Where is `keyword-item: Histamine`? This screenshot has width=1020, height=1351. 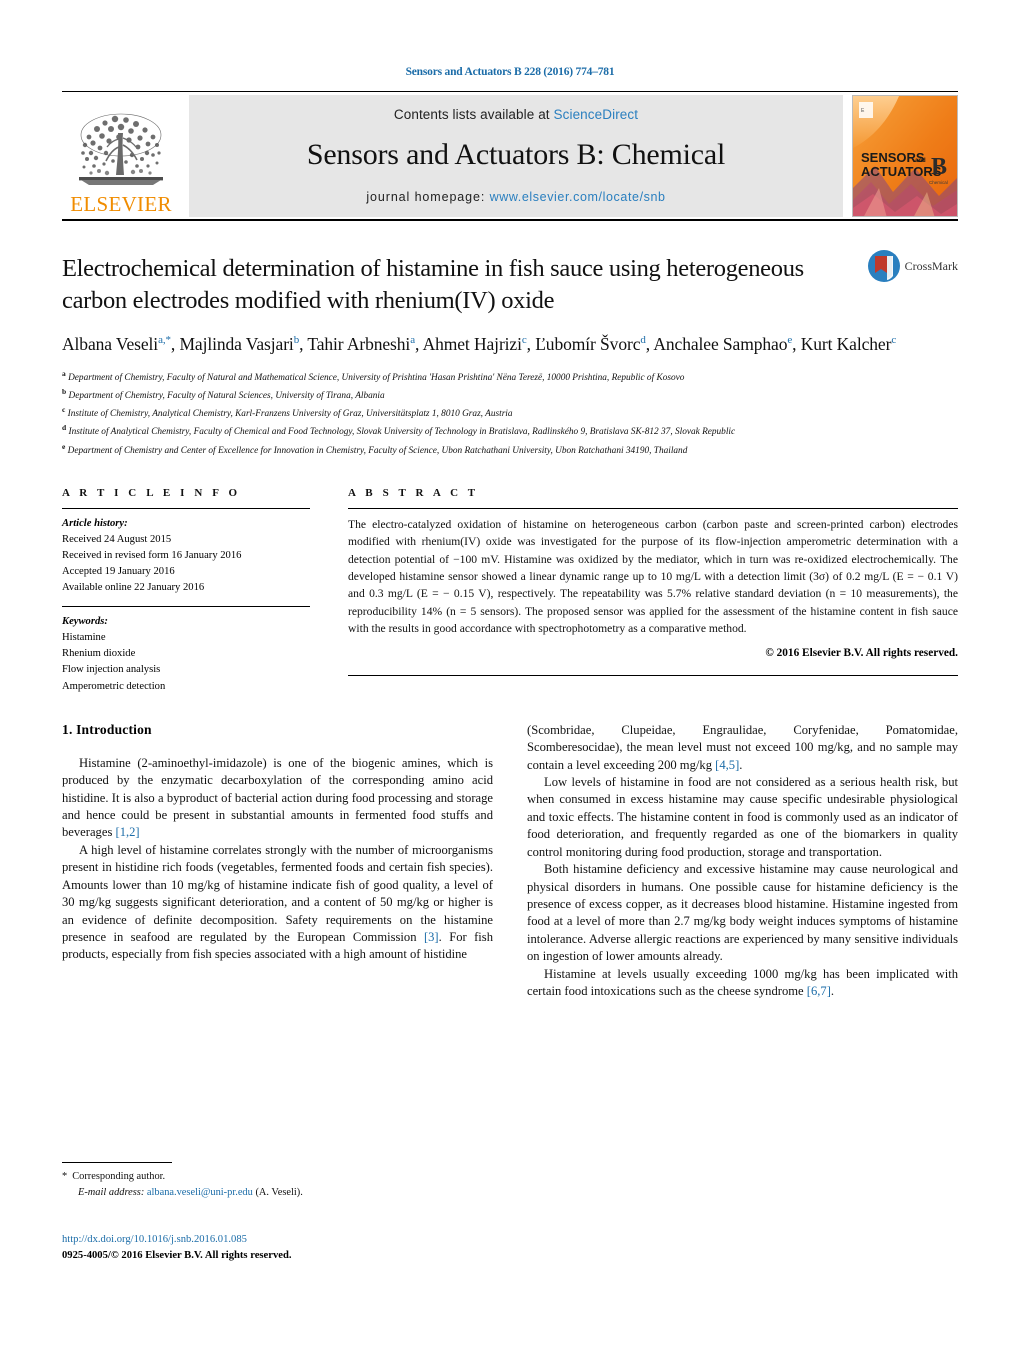 keyword-item: Histamine is located at coordinates (84, 638).